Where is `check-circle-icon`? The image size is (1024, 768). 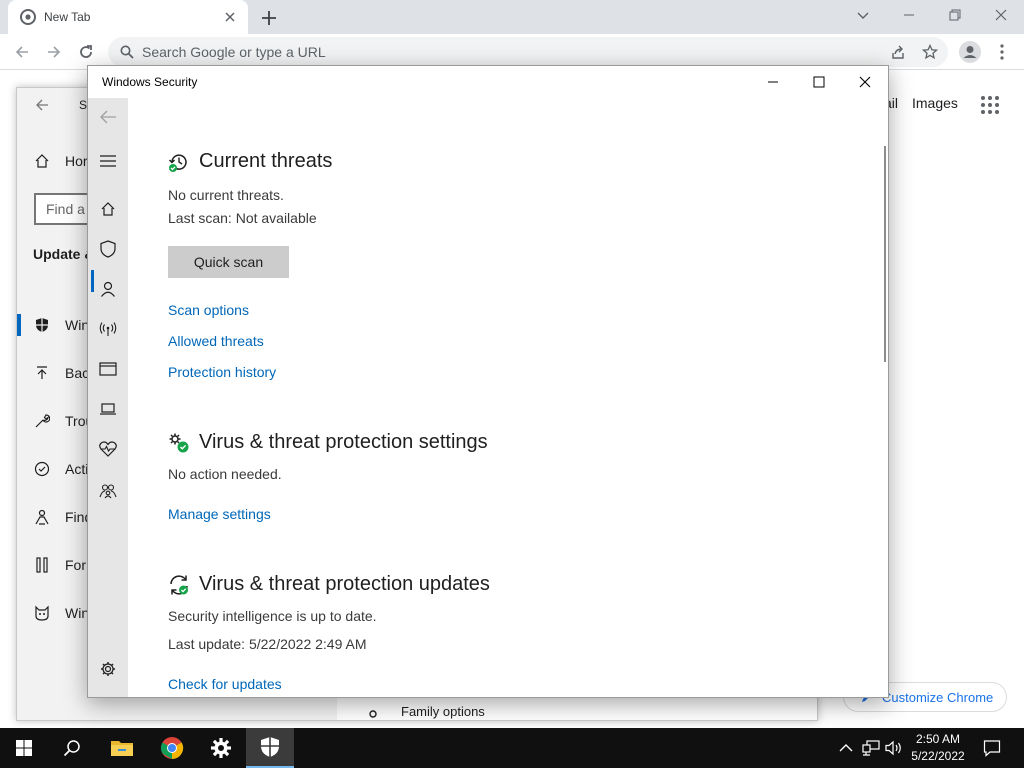
check-circle-icon is located at coordinates (42, 469).